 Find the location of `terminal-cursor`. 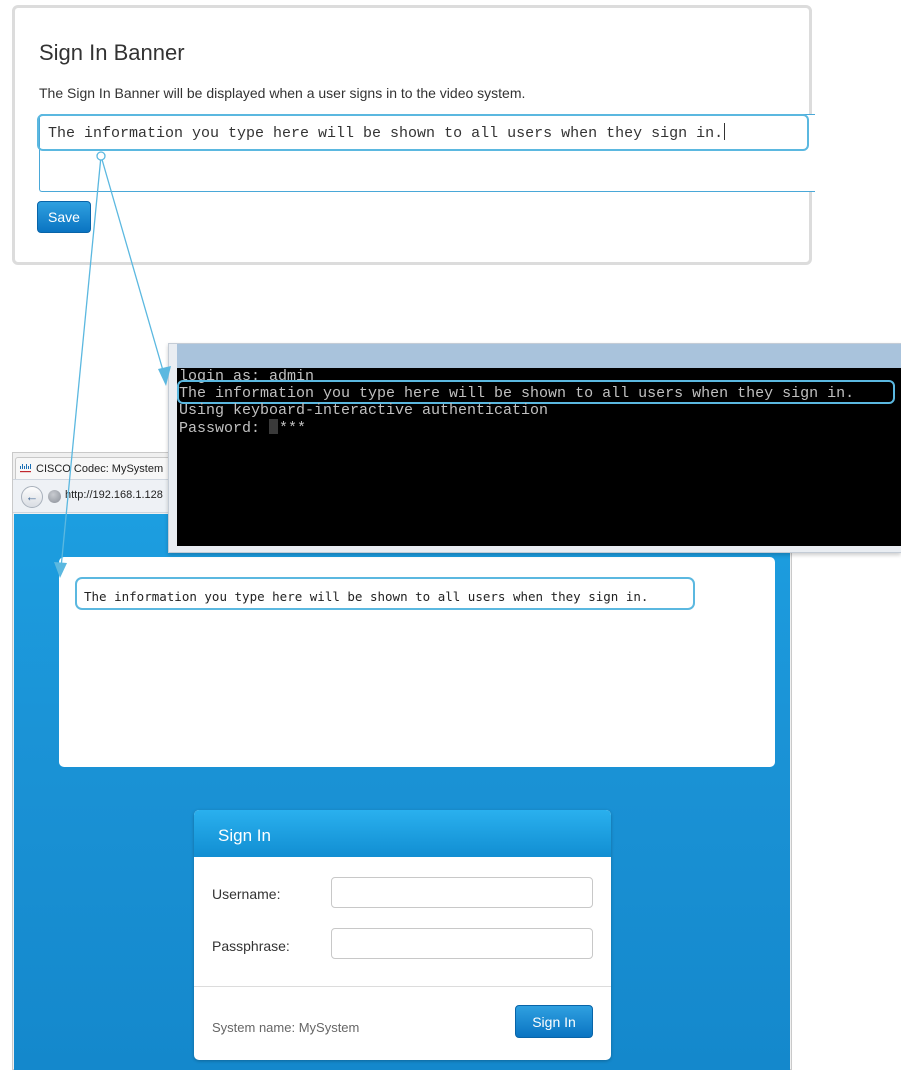

terminal-cursor is located at coordinates (274, 426).